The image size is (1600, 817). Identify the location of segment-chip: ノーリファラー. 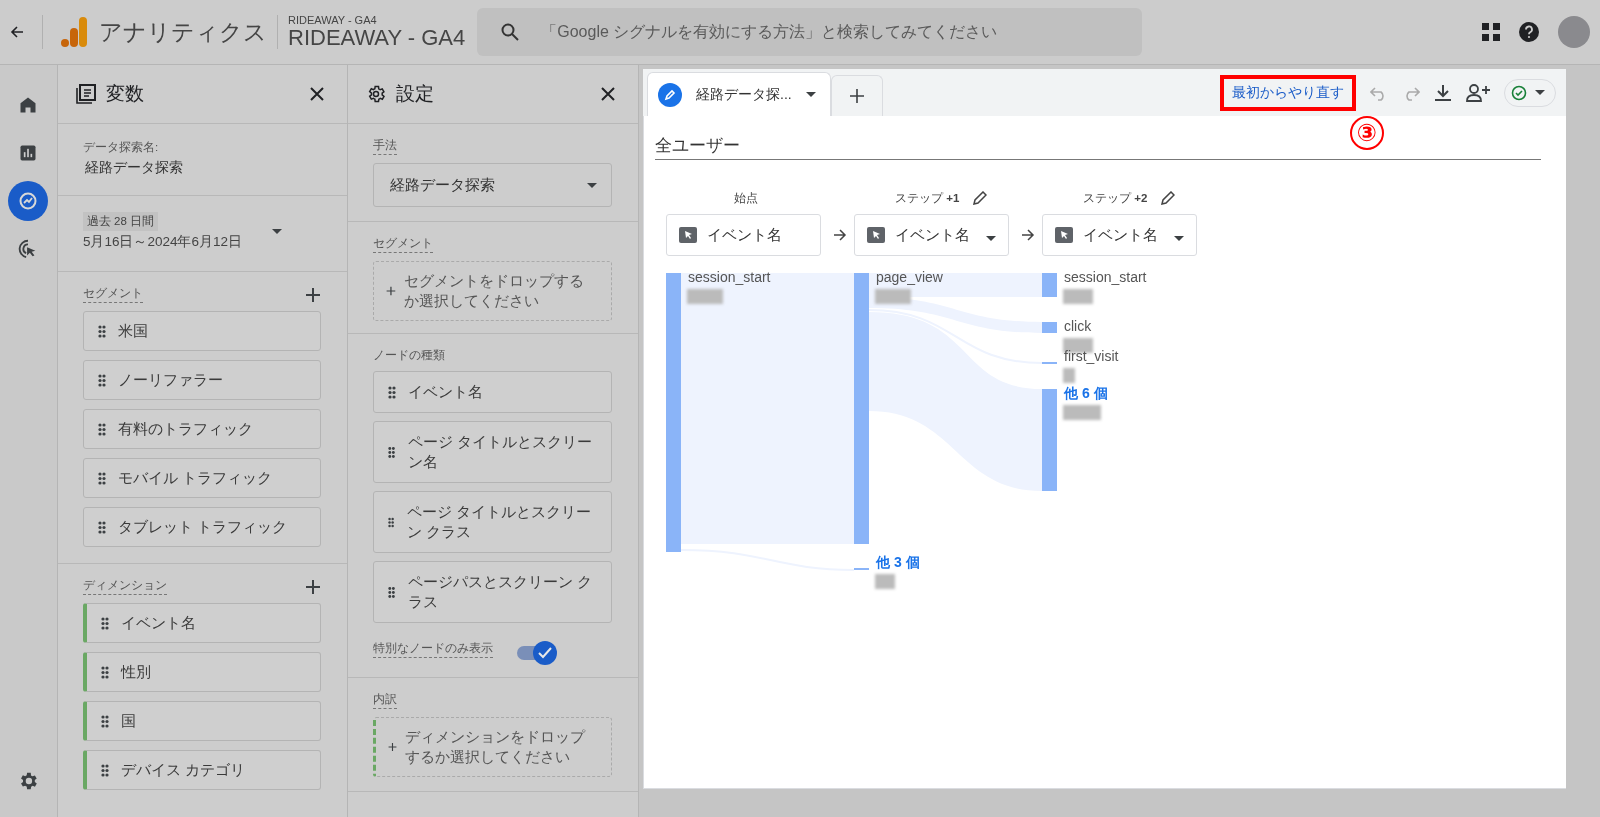
(202, 380).